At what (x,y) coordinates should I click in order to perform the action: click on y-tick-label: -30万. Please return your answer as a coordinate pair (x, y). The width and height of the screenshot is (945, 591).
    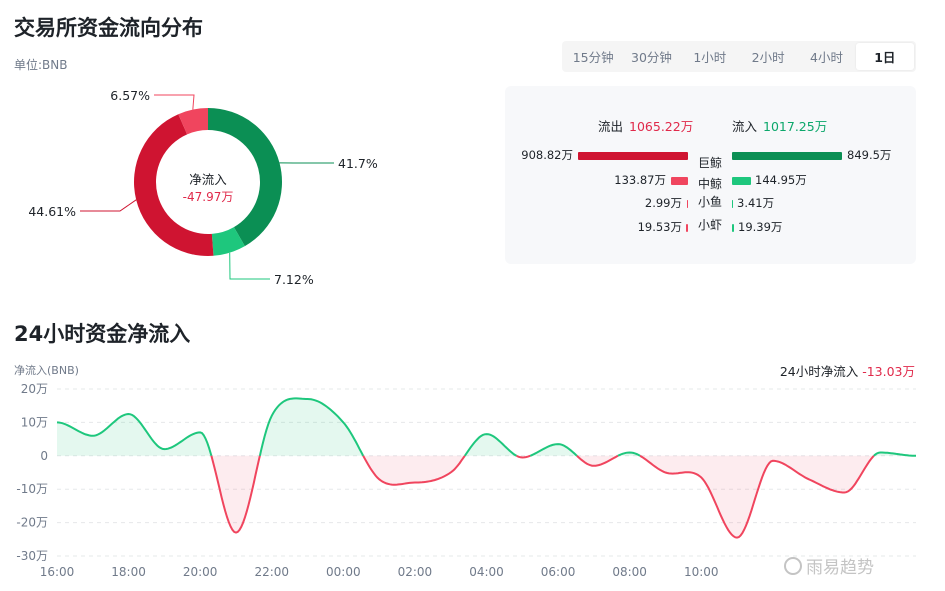
    Looking at the image, I should click on (32, 556).